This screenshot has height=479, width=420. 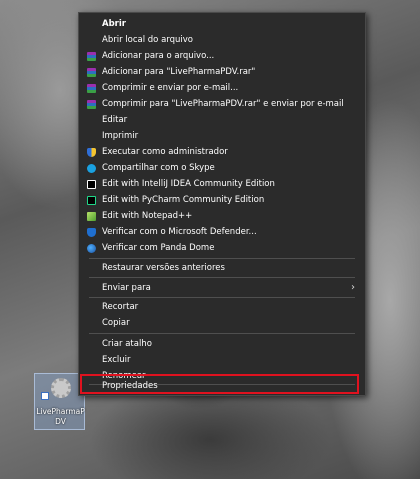 What do you see at coordinates (222, 72) in the screenshot?
I see `menu-item-adicionar-rar: Adicionar para "LivePharmaPDV.rar"` at bounding box center [222, 72].